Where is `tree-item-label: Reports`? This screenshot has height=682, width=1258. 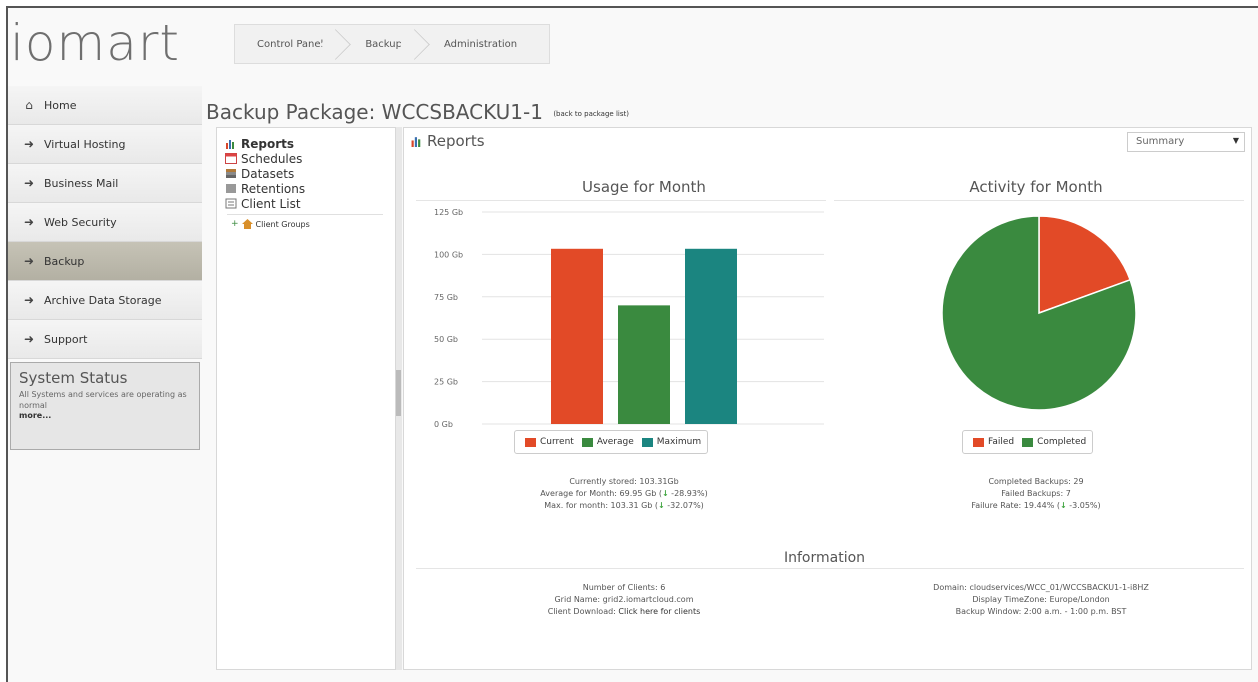
tree-item-label: Reports is located at coordinates (268, 143).